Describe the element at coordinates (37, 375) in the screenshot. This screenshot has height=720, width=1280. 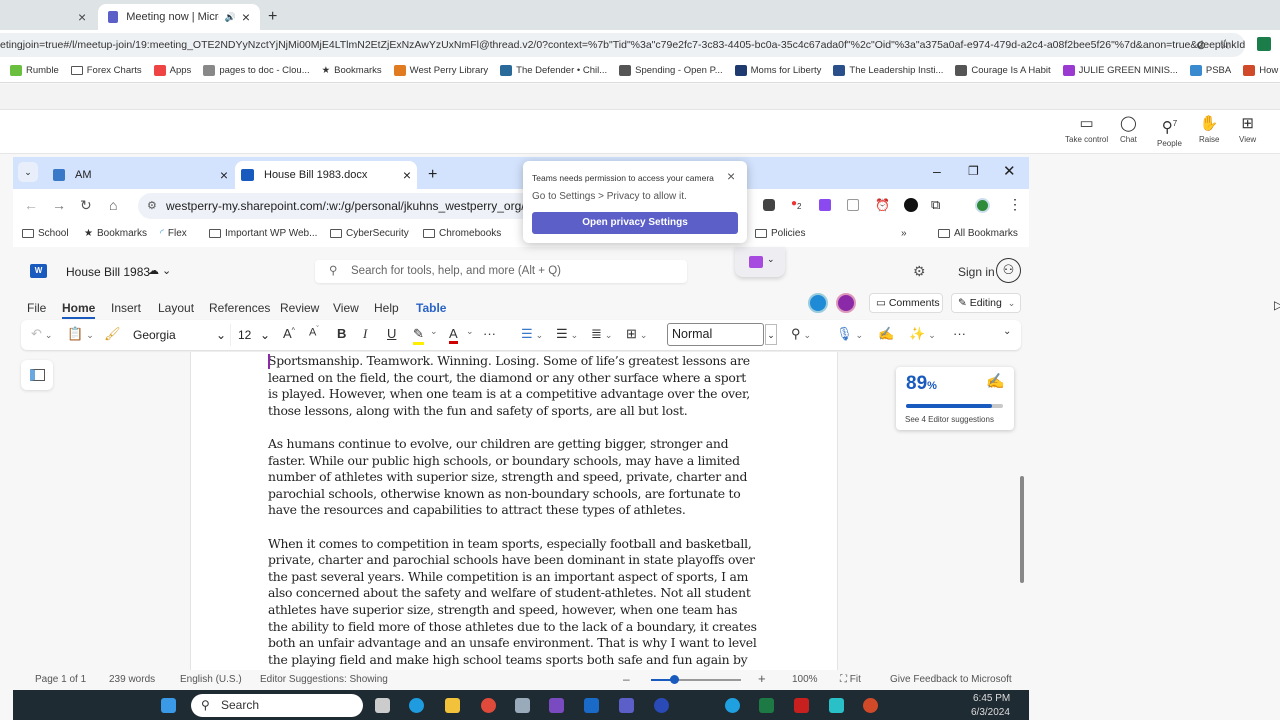
I see `navigation-pane-button` at that location.